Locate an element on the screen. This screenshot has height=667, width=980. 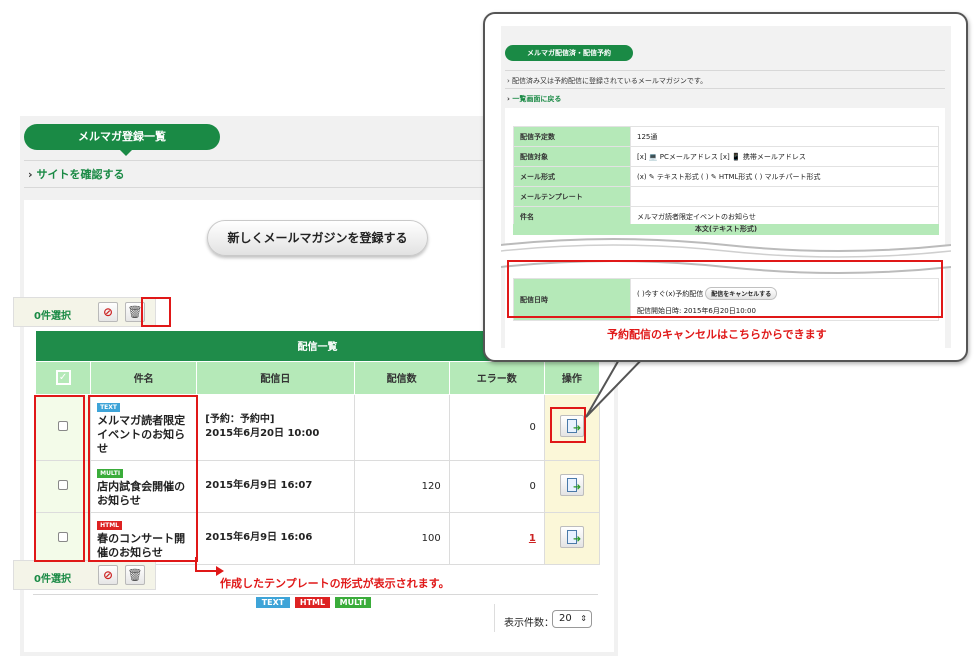
highlight-delete is located at coordinates (156, 312).